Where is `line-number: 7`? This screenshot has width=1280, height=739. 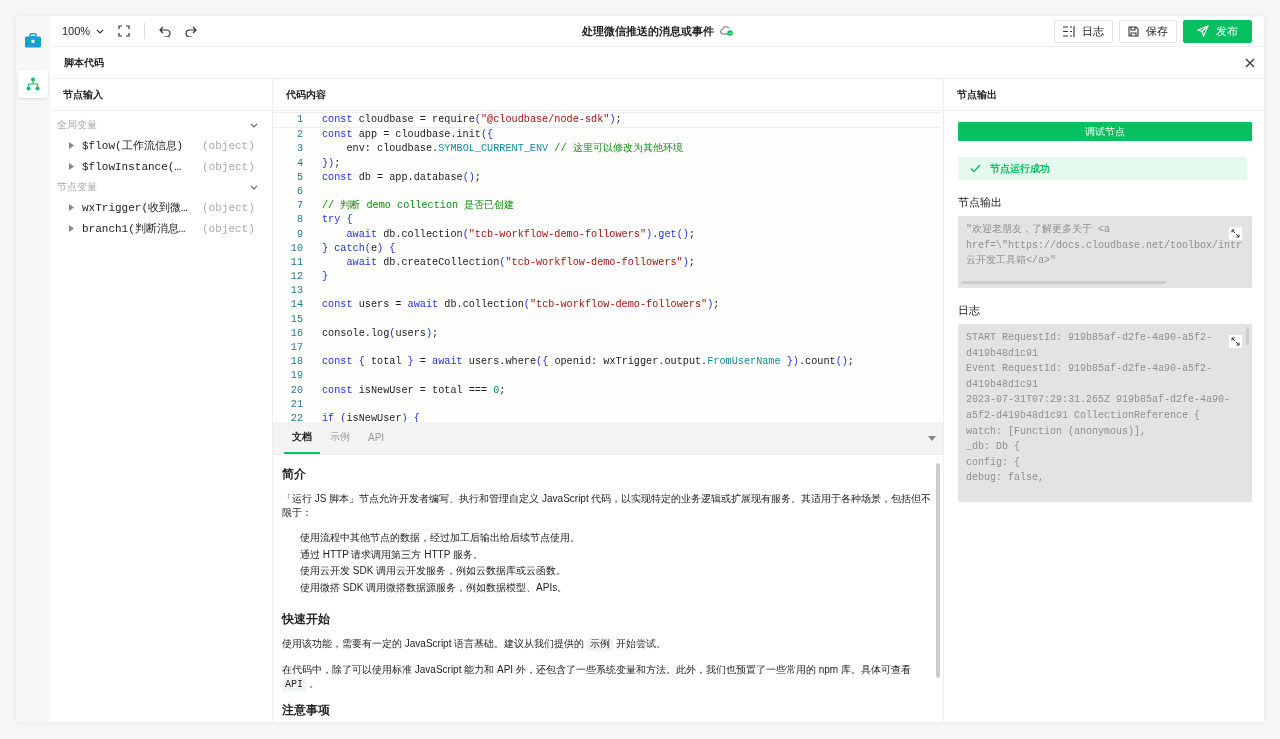
line-number: 7 is located at coordinates (299, 206).